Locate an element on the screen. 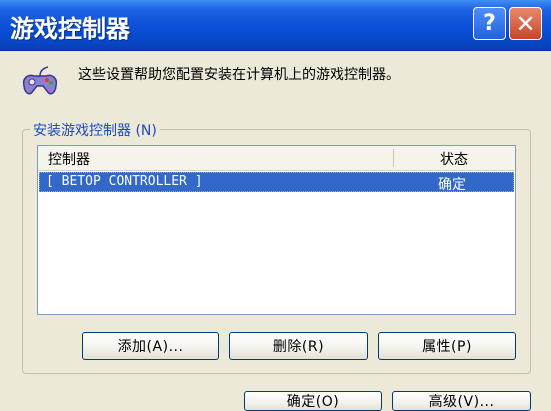 The width and height of the screenshot is (551, 411). group-title: 安装游戏控制器 (N) is located at coordinates (95, 130).